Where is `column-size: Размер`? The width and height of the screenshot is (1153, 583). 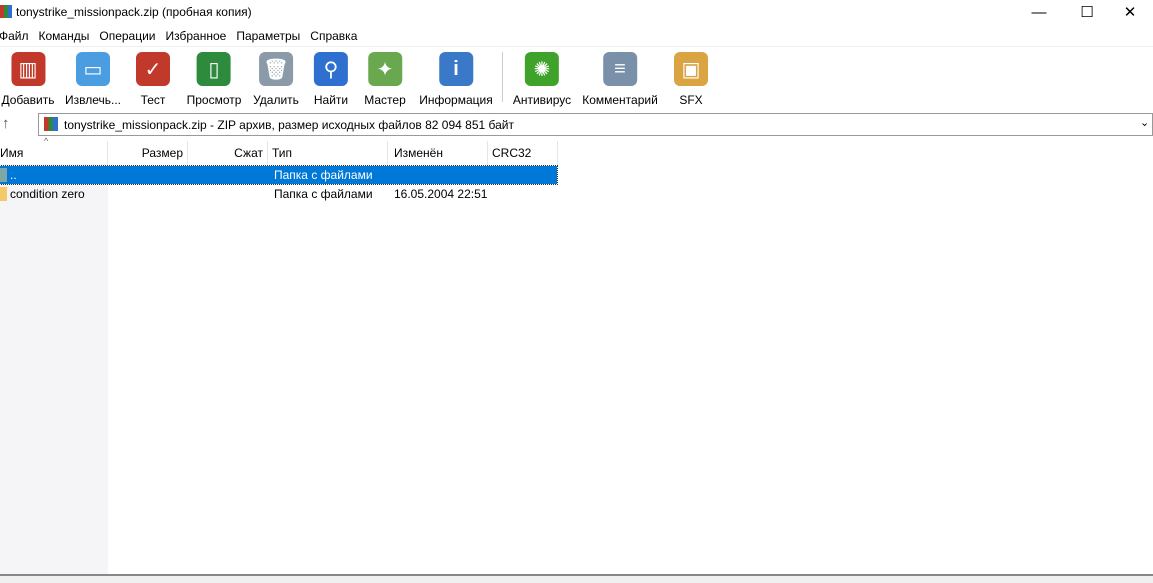
column-size: Размер is located at coordinates (148, 153).